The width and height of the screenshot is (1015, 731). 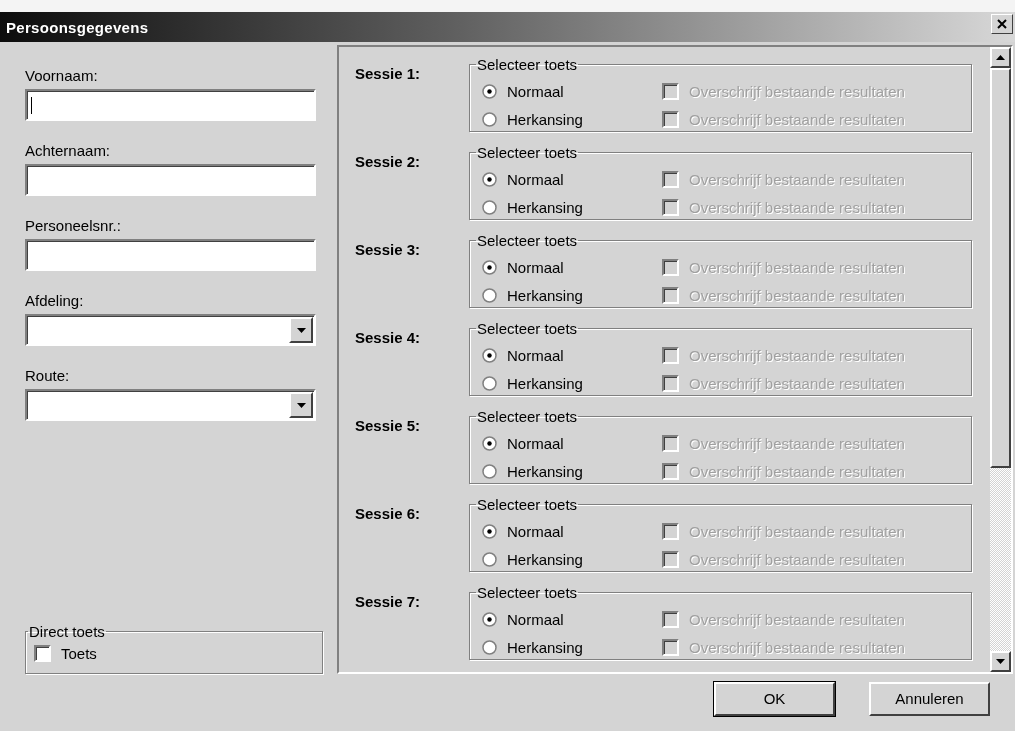 What do you see at coordinates (67, 631) in the screenshot?
I see `group-title: Direct toets` at bounding box center [67, 631].